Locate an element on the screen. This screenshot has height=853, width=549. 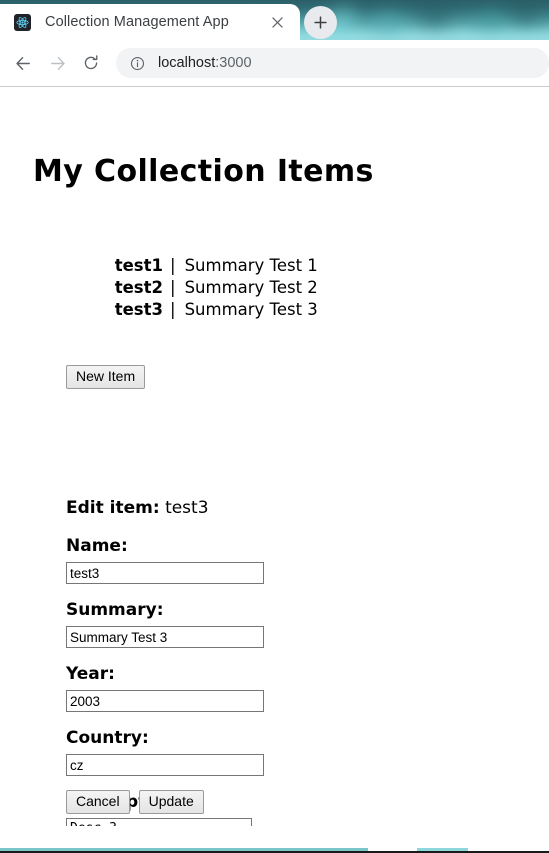
field-label-year: Year: is located at coordinates (90, 674).